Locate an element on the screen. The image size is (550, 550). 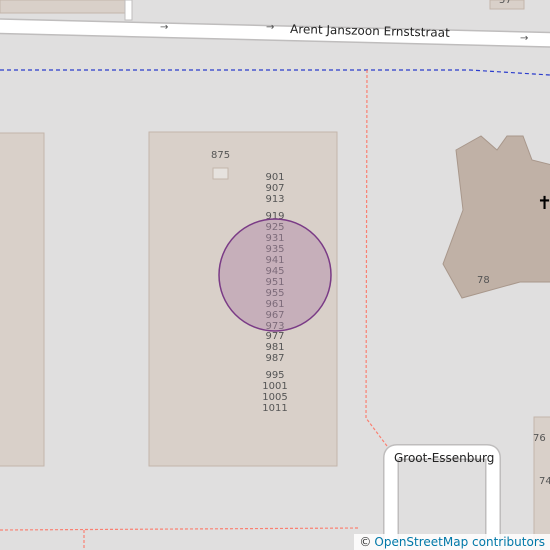
house-number: 1011 is located at coordinates (274, 408).